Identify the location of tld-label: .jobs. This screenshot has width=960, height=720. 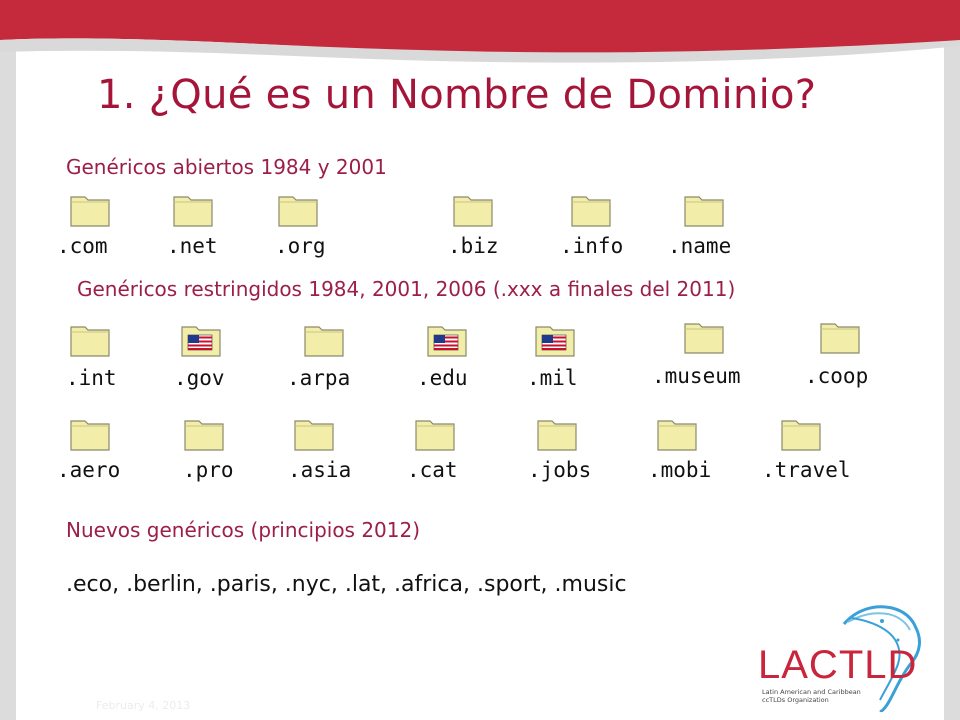
(560, 470).